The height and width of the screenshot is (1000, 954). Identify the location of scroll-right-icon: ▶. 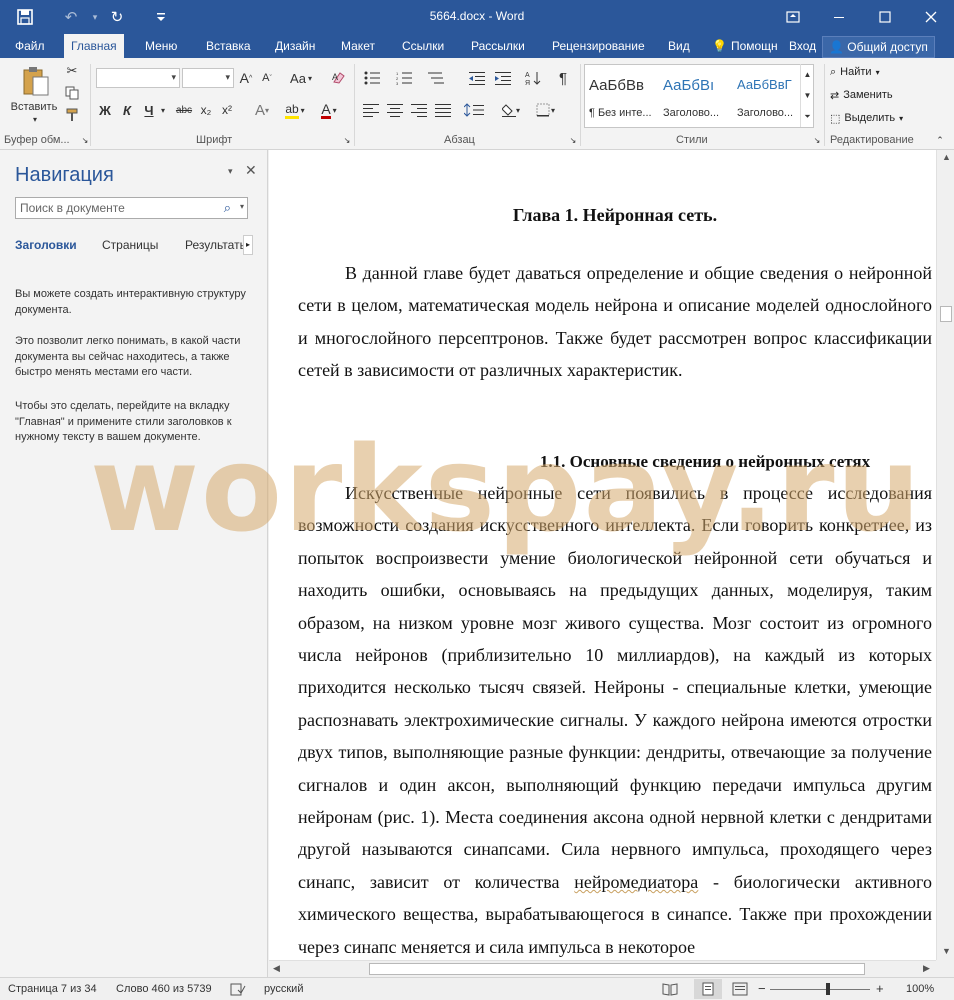
(926, 968).